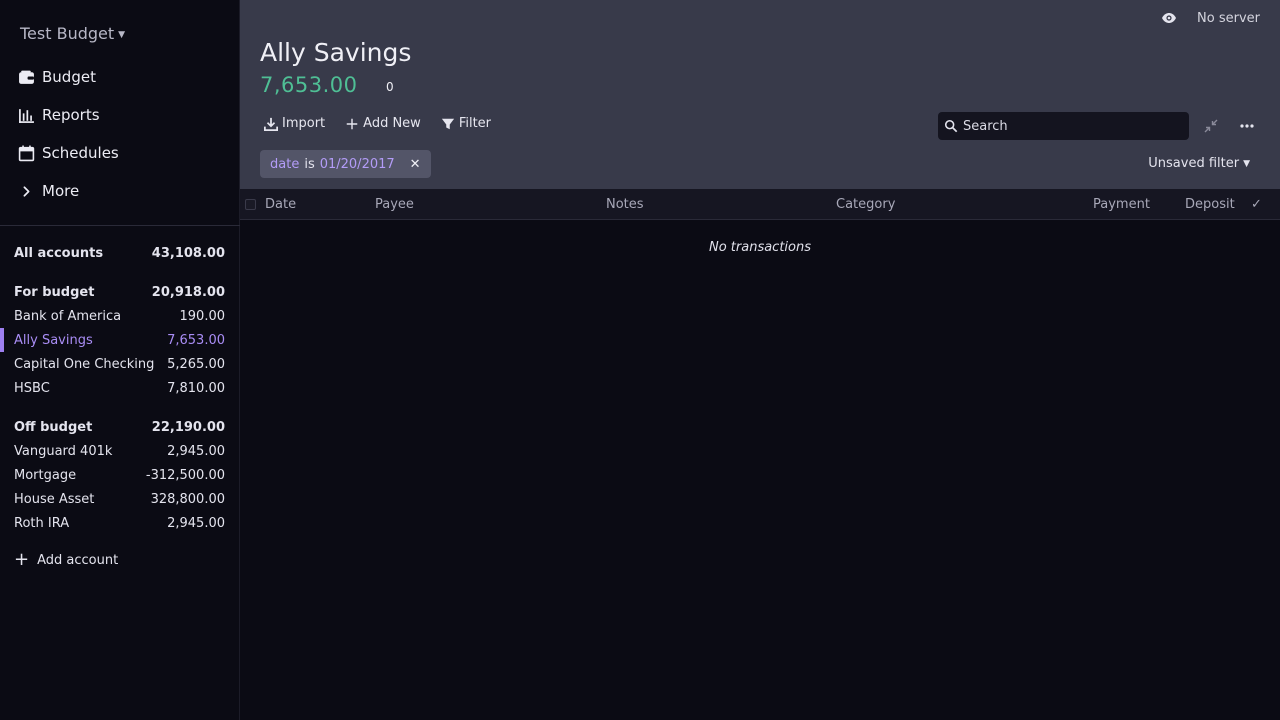  Describe the element at coordinates (196, 388) in the screenshot. I see `account-balance: 7,810.00` at that location.